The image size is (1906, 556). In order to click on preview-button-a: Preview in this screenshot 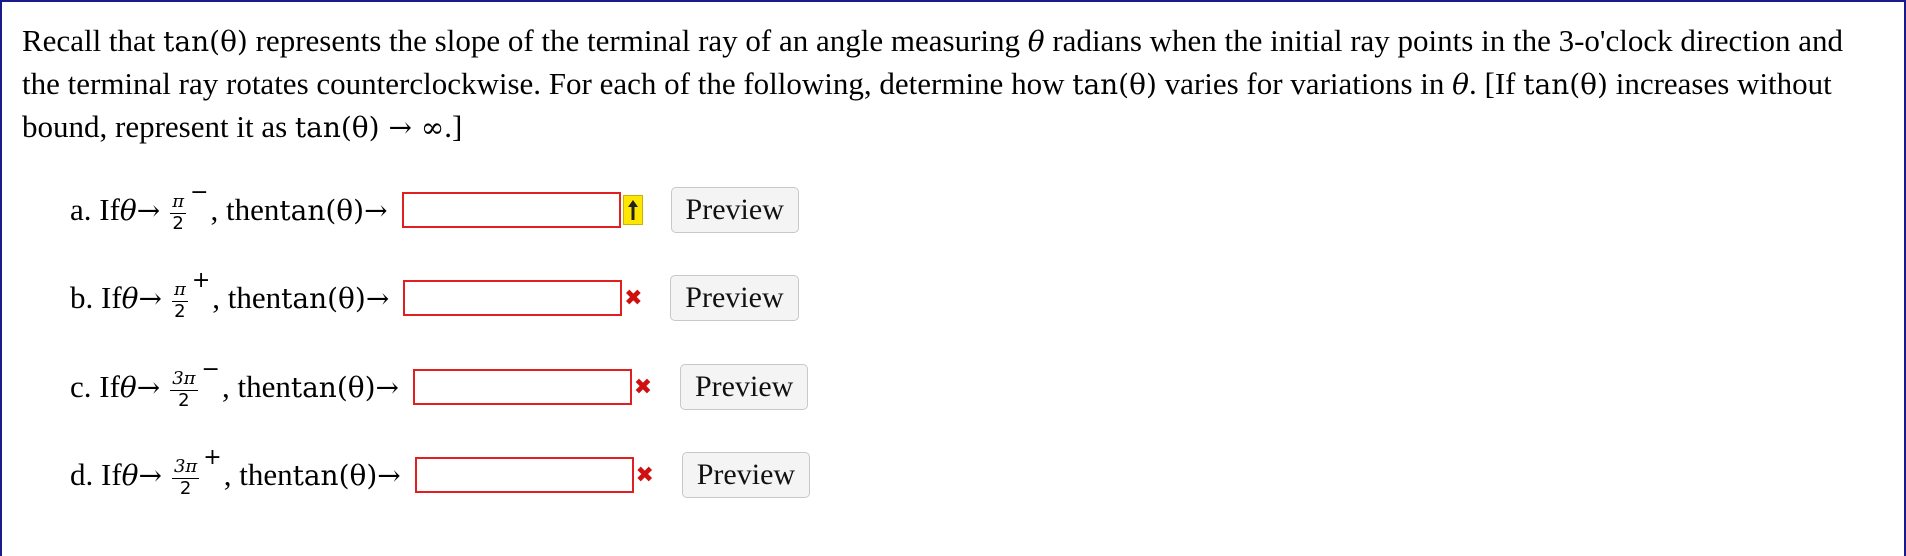, I will do `click(734, 210)`.